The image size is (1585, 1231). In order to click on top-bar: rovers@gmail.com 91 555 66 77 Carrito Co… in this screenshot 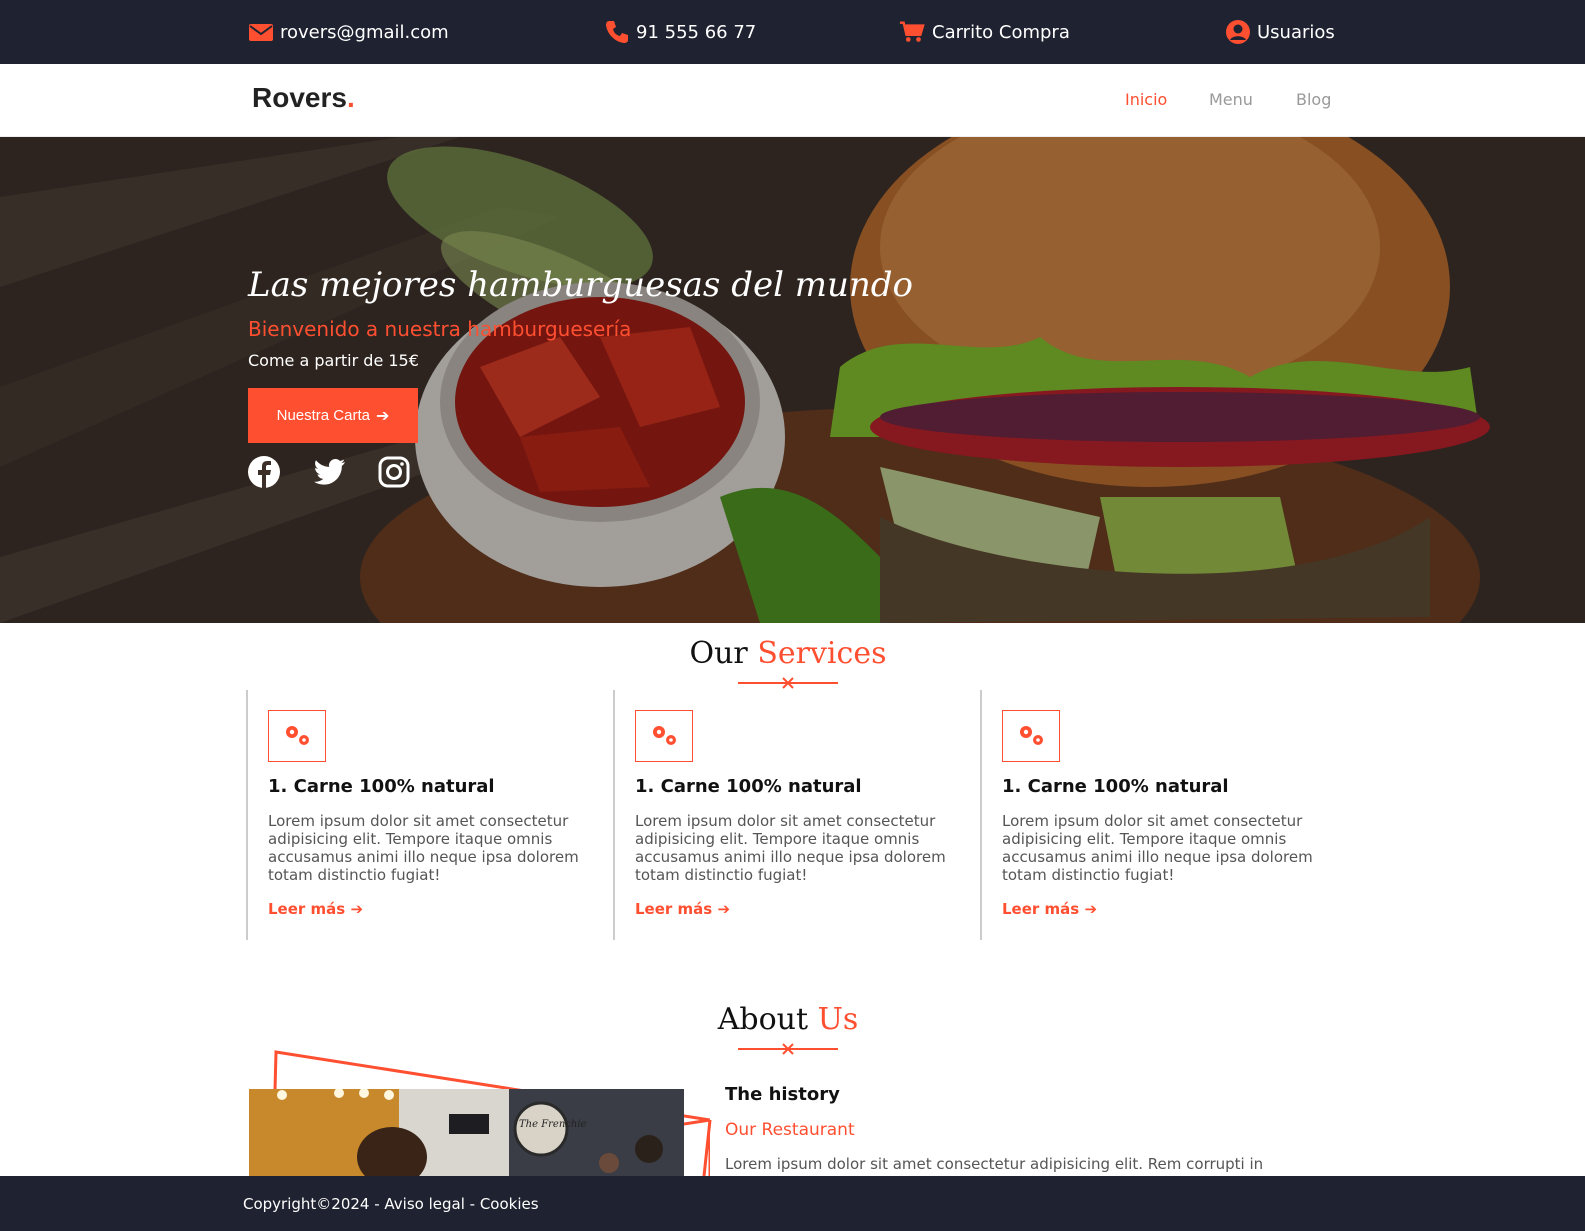, I will do `click(792, 32)`.